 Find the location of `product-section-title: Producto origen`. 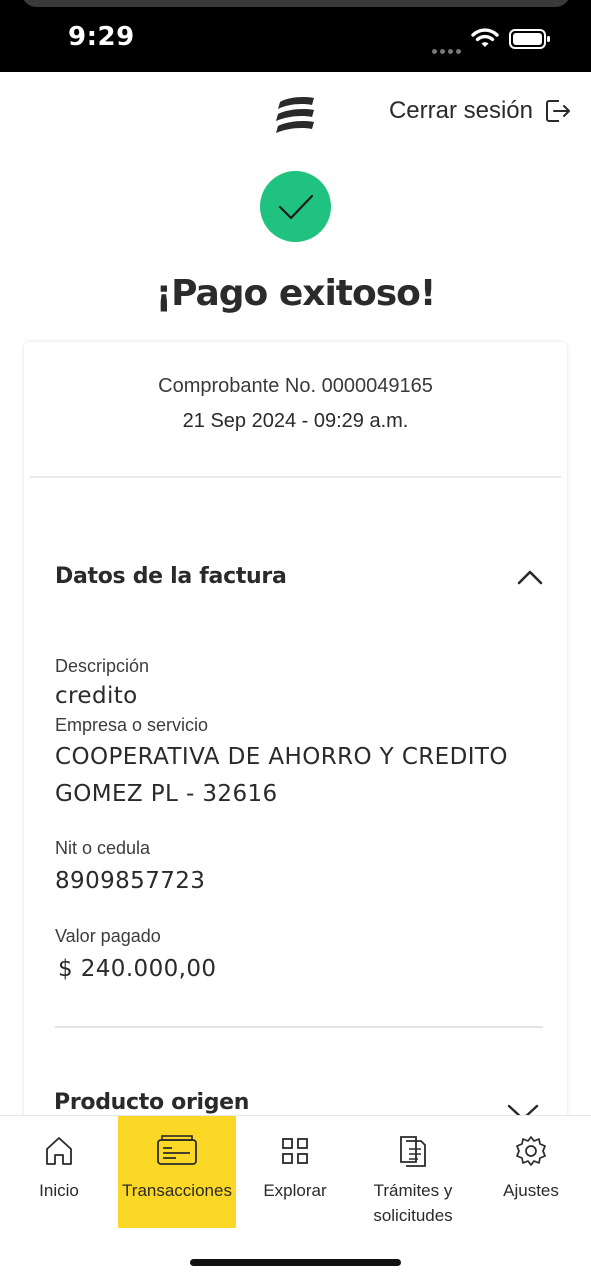

product-section-title: Producto origen is located at coordinates (151, 1102).